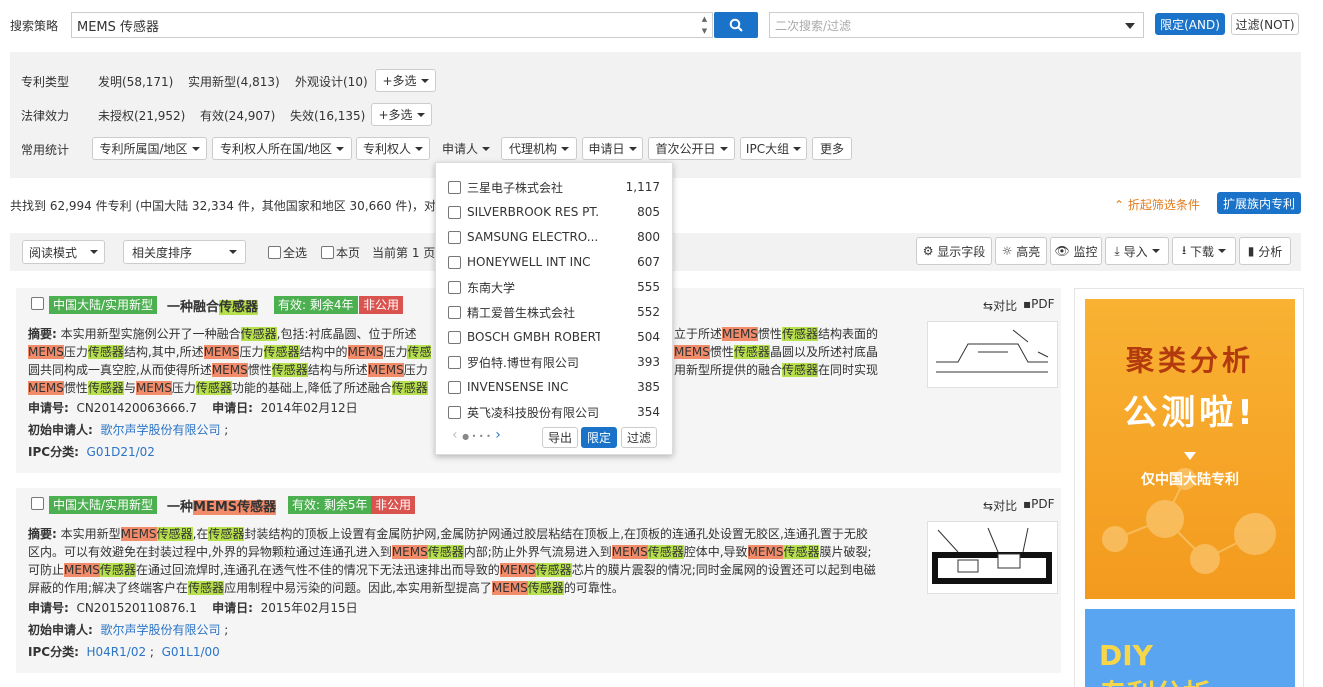 The height and width of the screenshot is (687, 1323). What do you see at coordinates (554, 262) in the screenshot?
I see `dropdown-item: HONEYWELL INT INC 607` at bounding box center [554, 262].